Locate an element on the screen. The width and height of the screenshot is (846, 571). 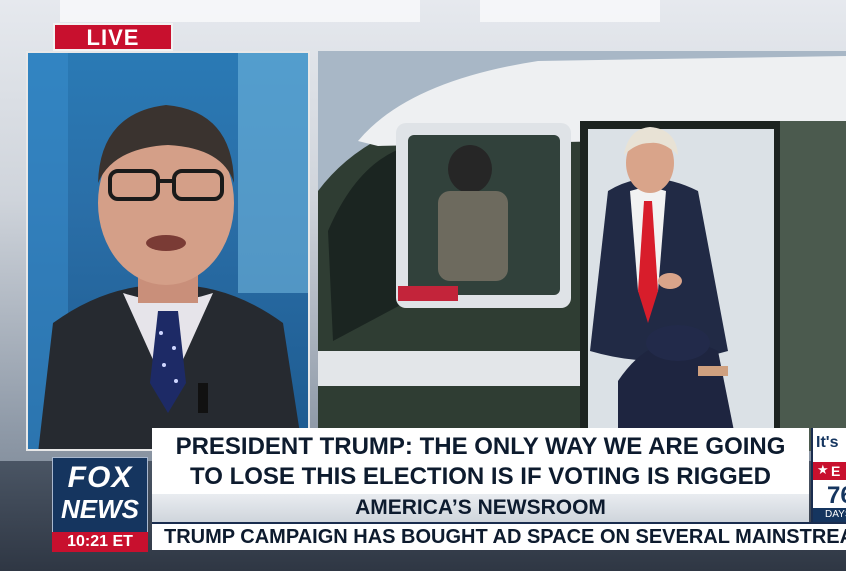
time-clock: 10:21 ET is located at coordinates (100, 542).